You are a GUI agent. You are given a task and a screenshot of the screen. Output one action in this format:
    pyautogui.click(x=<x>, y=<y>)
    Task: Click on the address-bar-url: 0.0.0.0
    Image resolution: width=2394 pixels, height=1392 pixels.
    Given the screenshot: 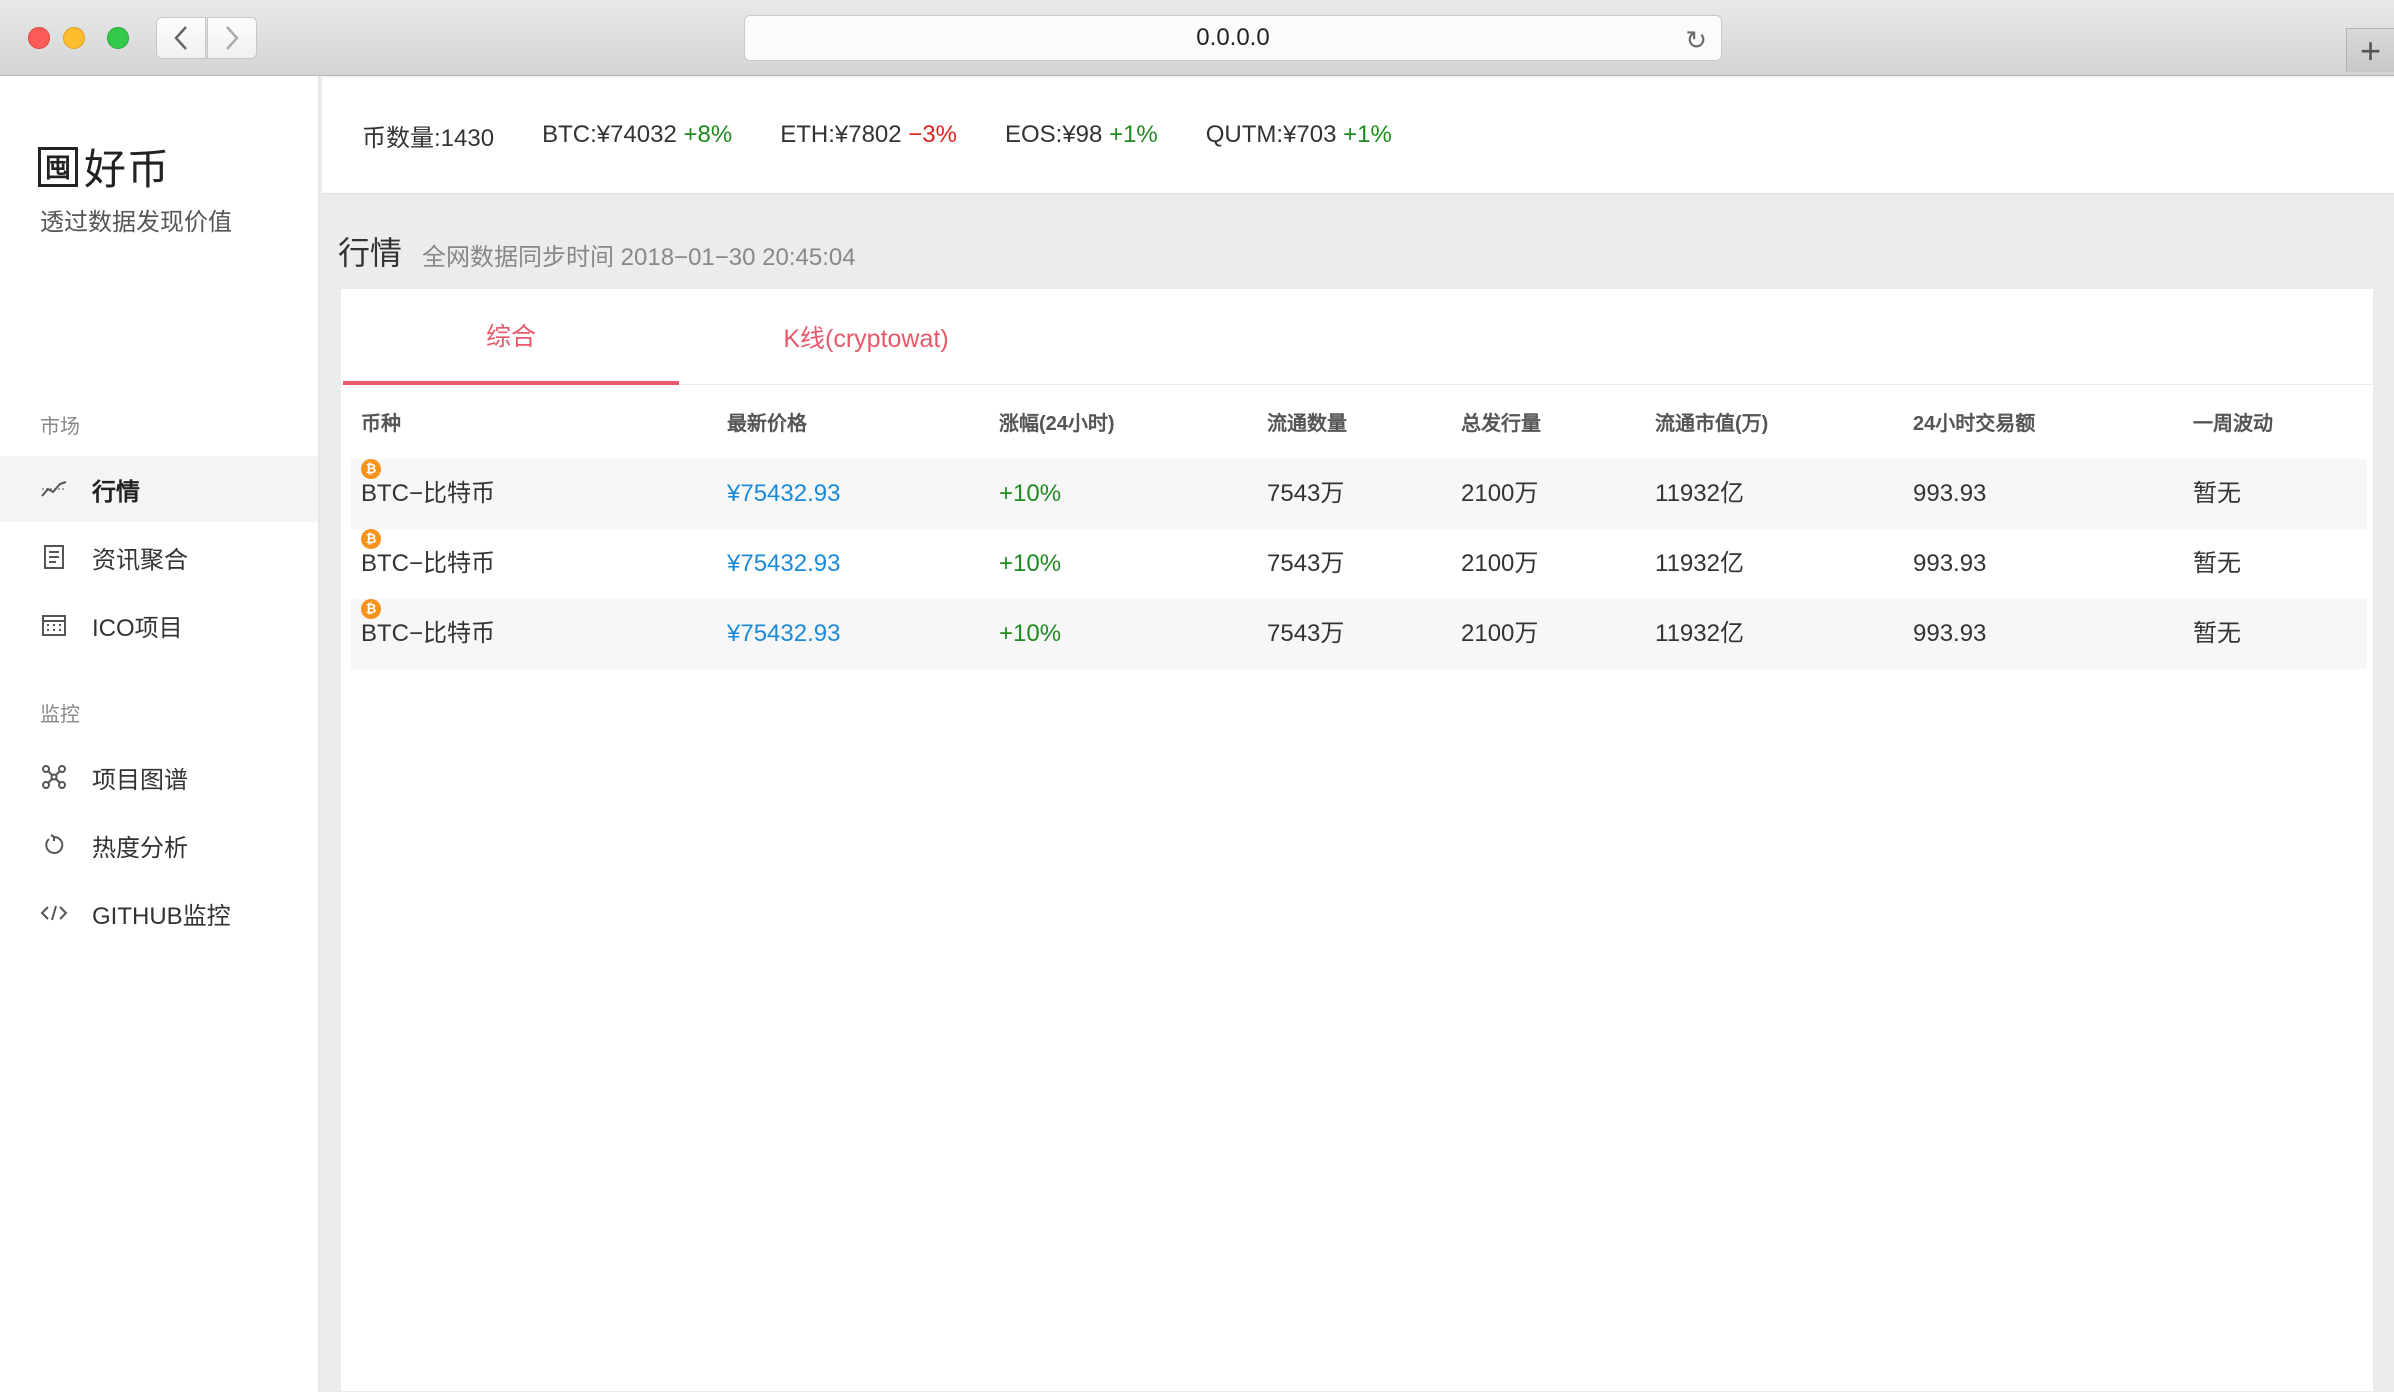 What is the action you would take?
    pyautogui.click(x=1233, y=37)
    